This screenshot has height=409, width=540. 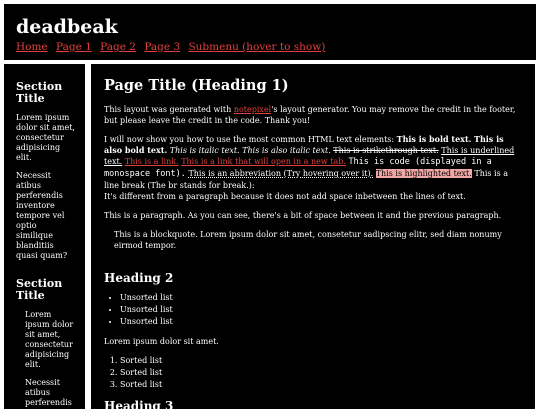 I want to click on nav-submenu: Submenu (hover to show), so click(x=256, y=47).